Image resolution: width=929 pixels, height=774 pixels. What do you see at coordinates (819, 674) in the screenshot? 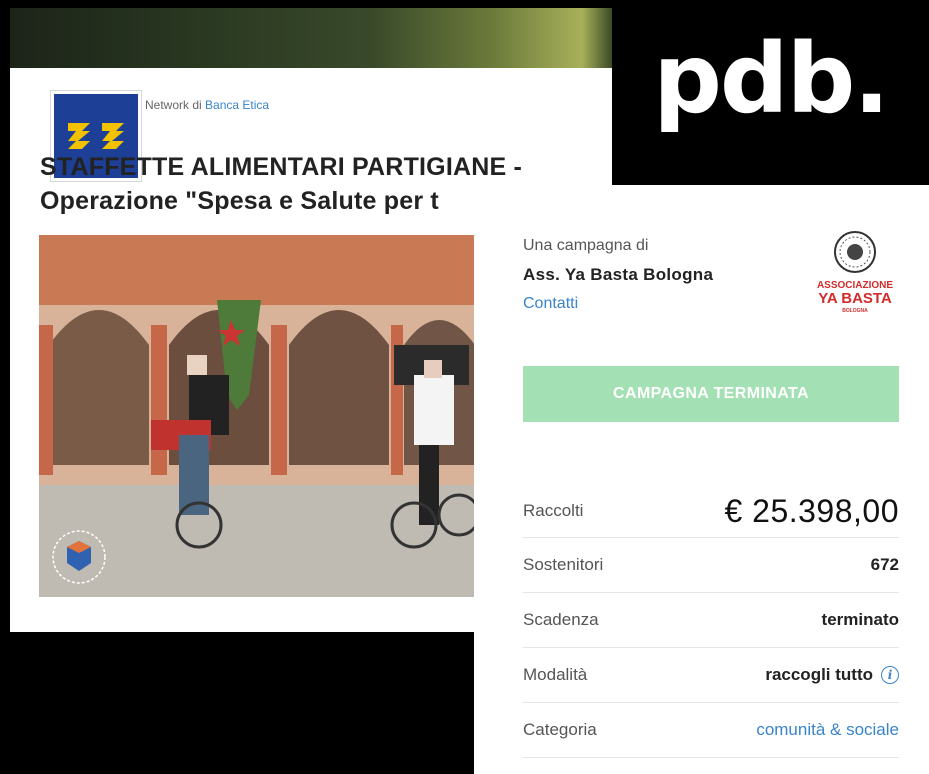
I see `mode-value: raccogli tutto` at bounding box center [819, 674].